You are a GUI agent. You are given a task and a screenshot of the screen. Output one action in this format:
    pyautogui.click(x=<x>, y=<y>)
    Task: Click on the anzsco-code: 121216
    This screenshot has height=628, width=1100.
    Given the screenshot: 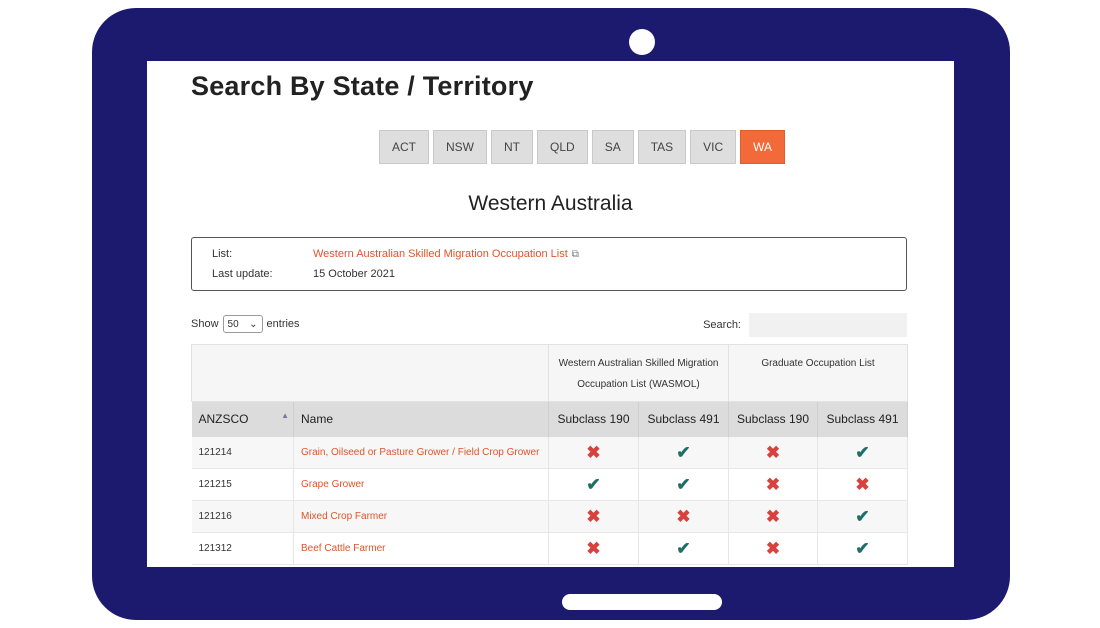 What is the action you would take?
    pyautogui.click(x=242, y=516)
    